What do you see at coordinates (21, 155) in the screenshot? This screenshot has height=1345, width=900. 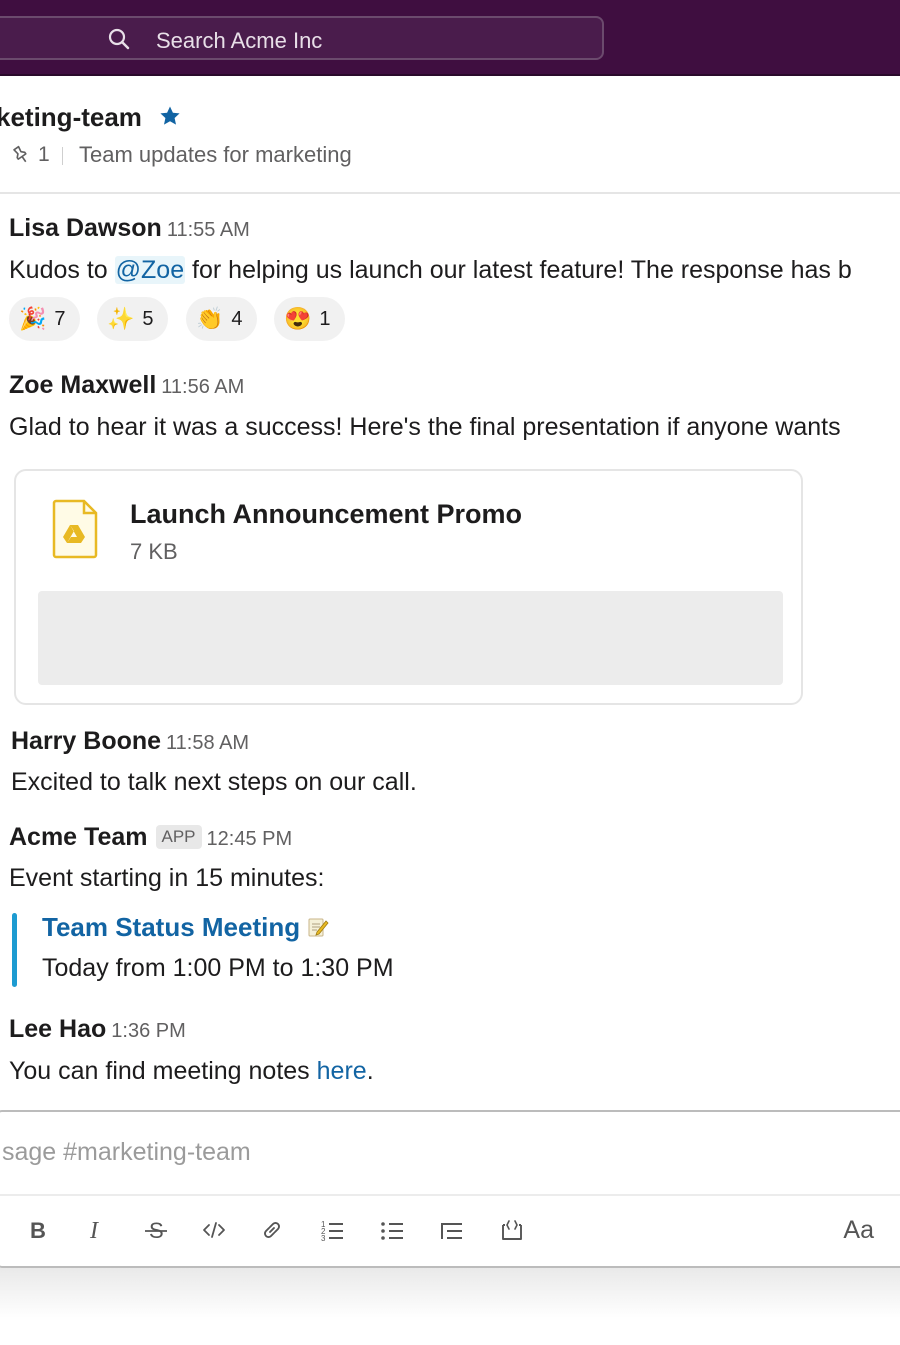 I see `pin-icon` at bounding box center [21, 155].